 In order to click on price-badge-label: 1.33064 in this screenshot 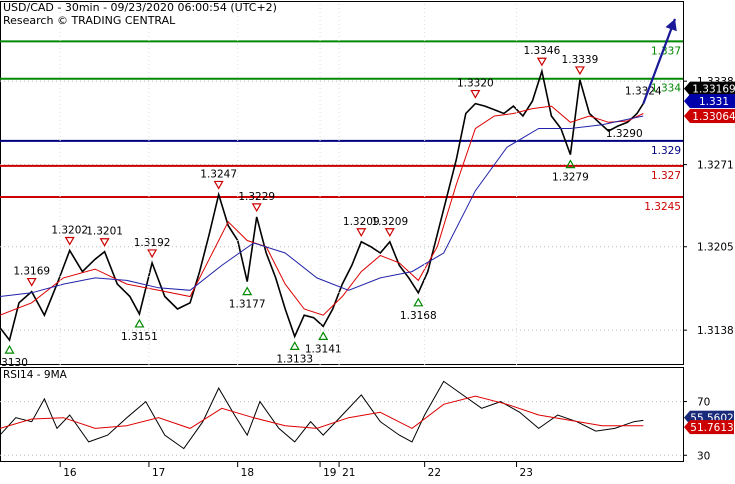, I will do `click(713, 117)`.